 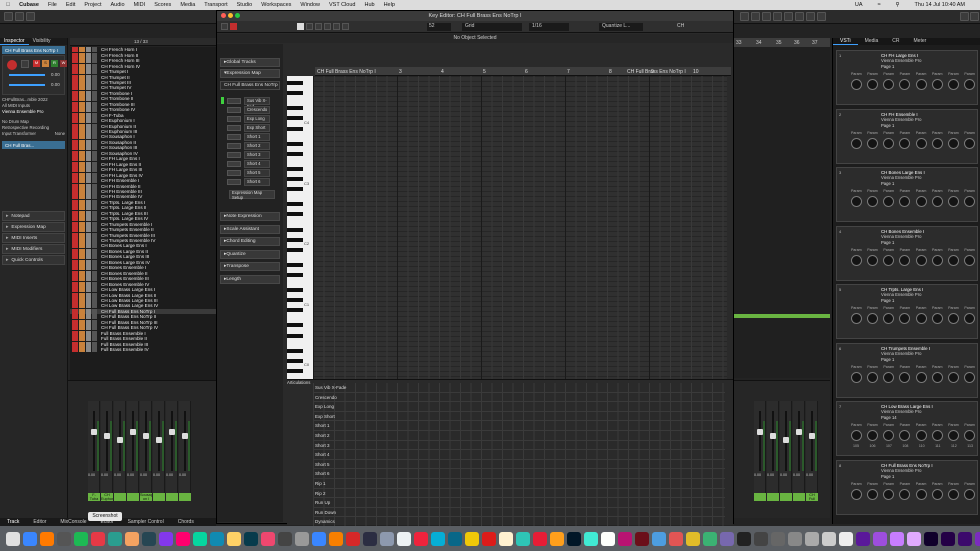 What do you see at coordinates (63, 63) in the screenshot?
I see `write-button: W` at bounding box center [63, 63].